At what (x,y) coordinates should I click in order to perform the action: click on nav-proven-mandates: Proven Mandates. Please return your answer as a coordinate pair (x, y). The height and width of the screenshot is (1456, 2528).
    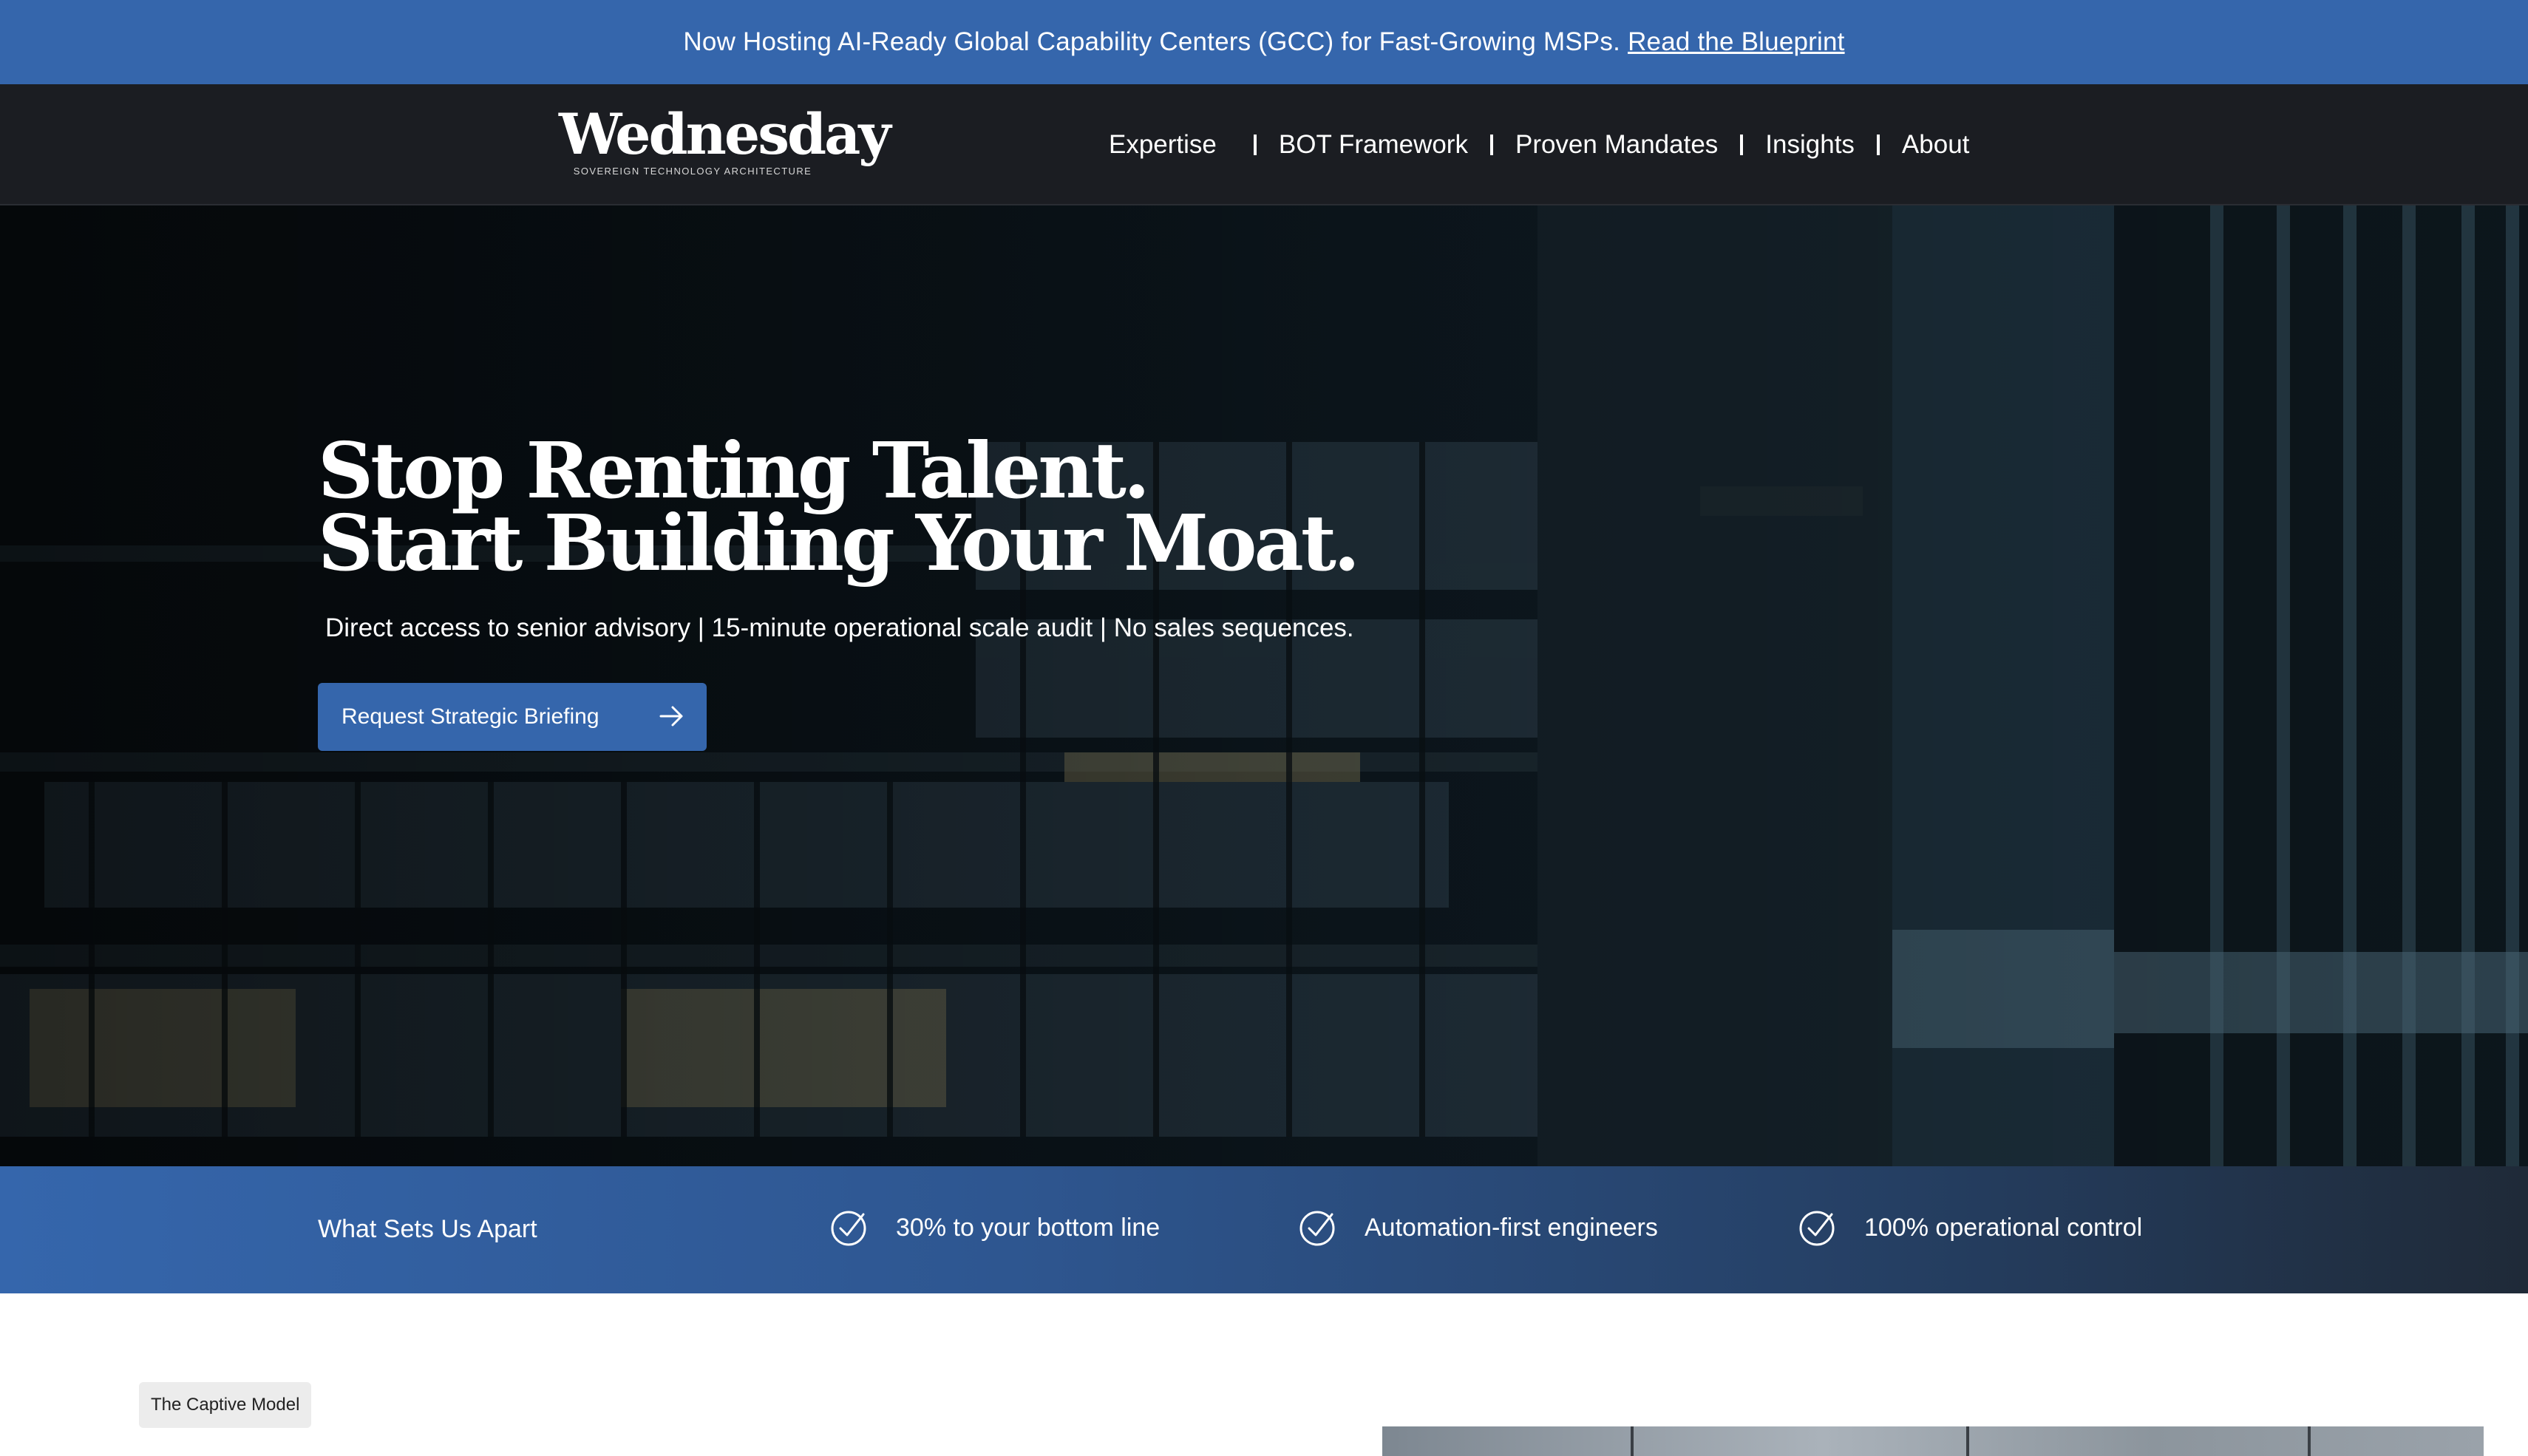
    Looking at the image, I should click on (1617, 145).